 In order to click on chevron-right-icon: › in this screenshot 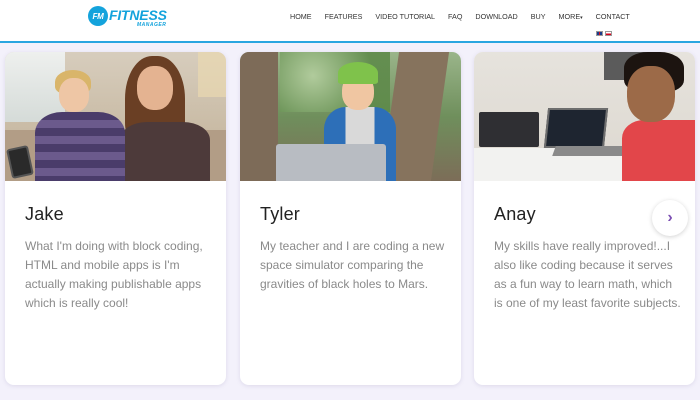, I will do `click(670, 217)`.